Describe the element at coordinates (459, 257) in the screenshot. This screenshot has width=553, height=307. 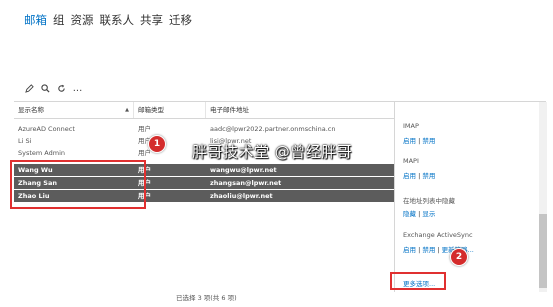
I see `step-badge-2: 2` at that location.